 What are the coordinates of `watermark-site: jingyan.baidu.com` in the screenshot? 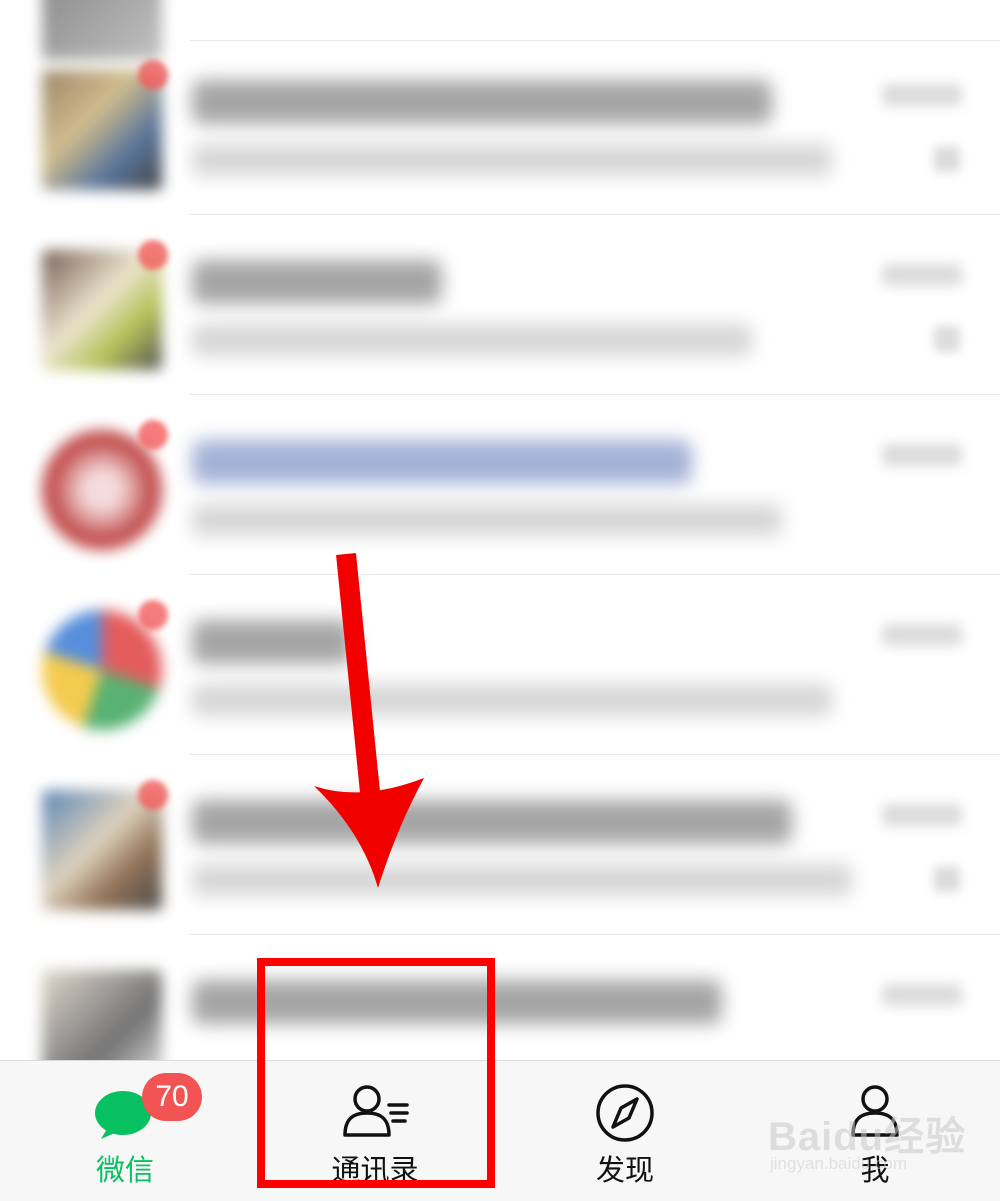 It's located at (839, 1163).